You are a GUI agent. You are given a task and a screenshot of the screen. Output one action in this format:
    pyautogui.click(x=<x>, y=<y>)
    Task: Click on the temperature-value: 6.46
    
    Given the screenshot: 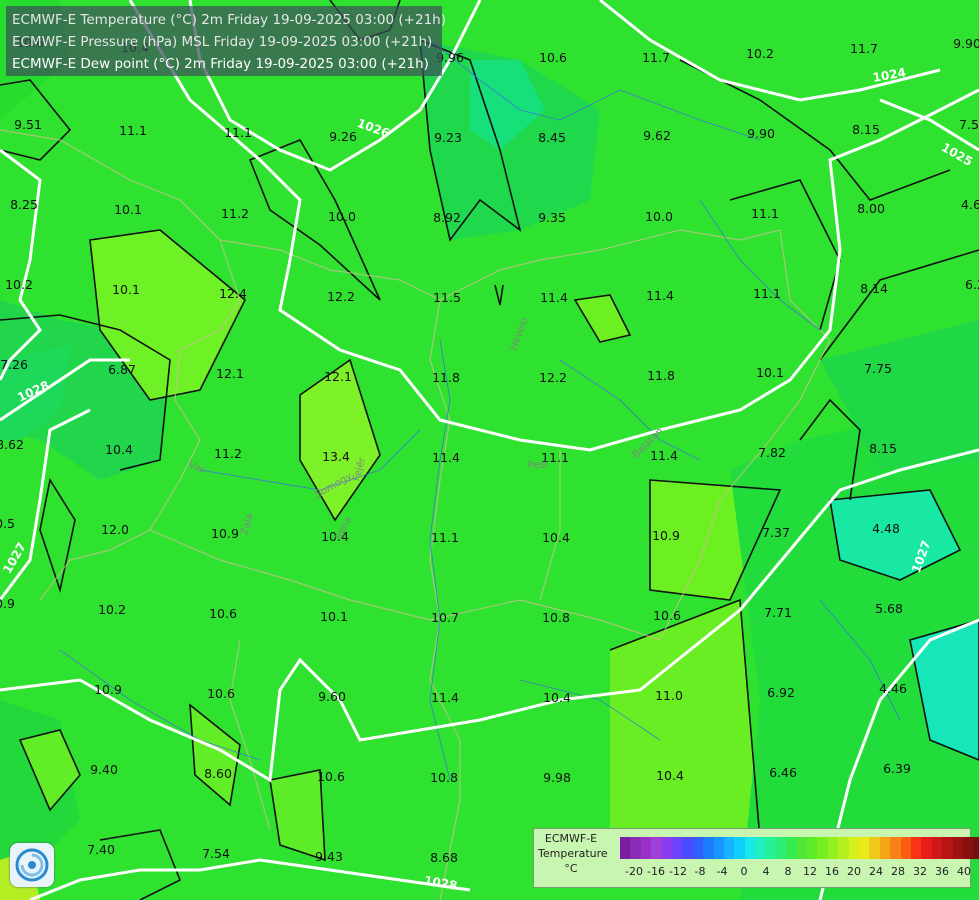 What is the action you would take?
    pyautogui.click(x=783, y=772)
    